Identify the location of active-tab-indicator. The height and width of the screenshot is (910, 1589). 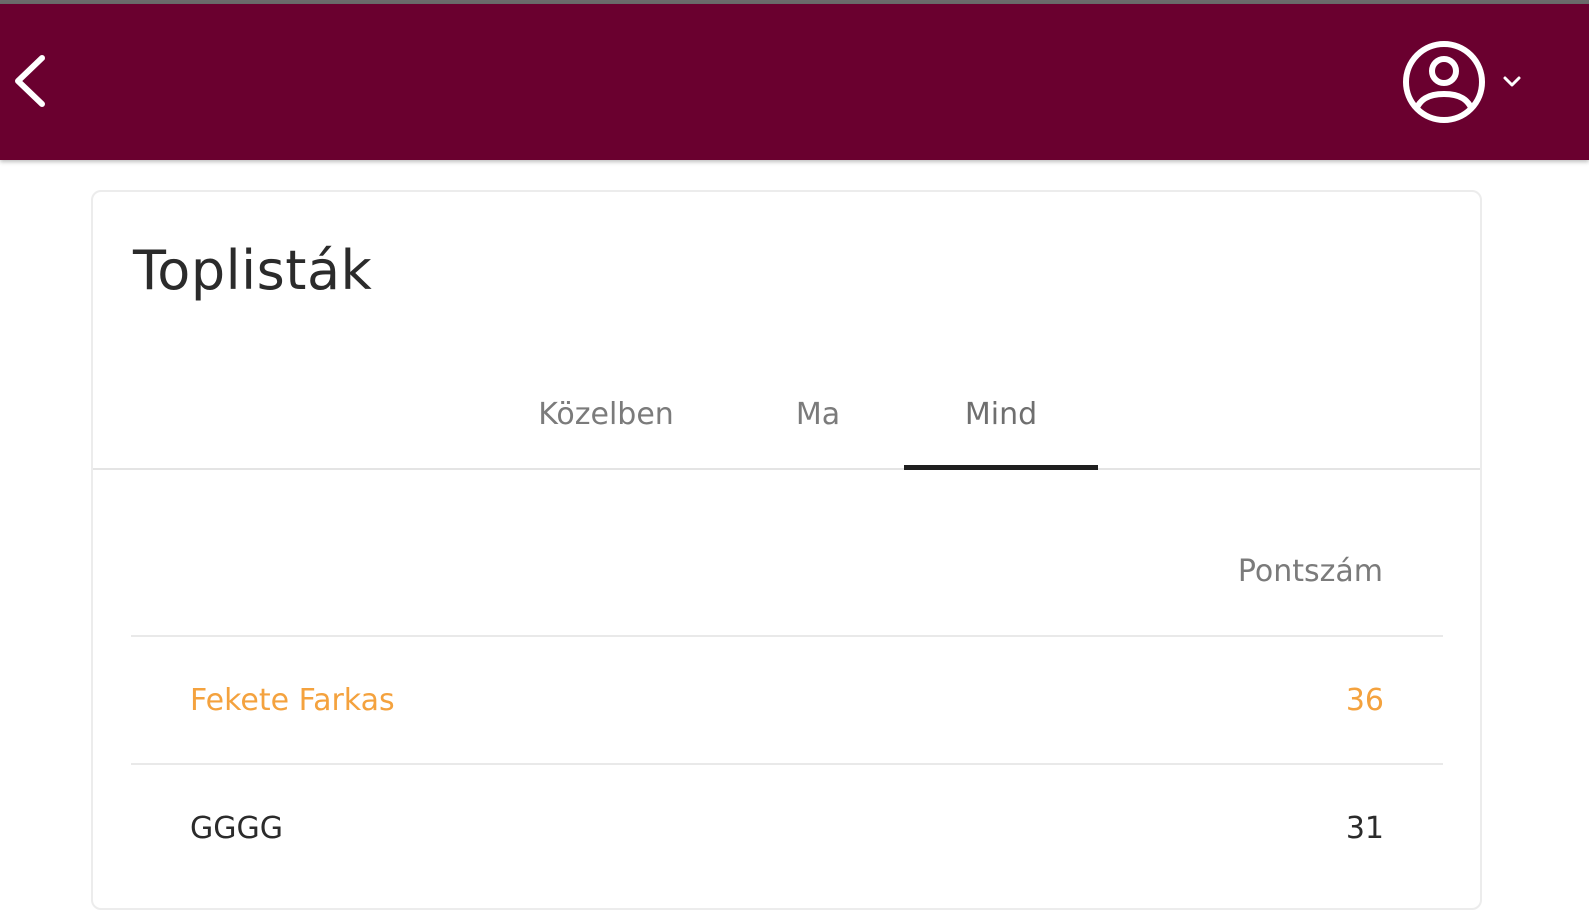
(1001, 467).